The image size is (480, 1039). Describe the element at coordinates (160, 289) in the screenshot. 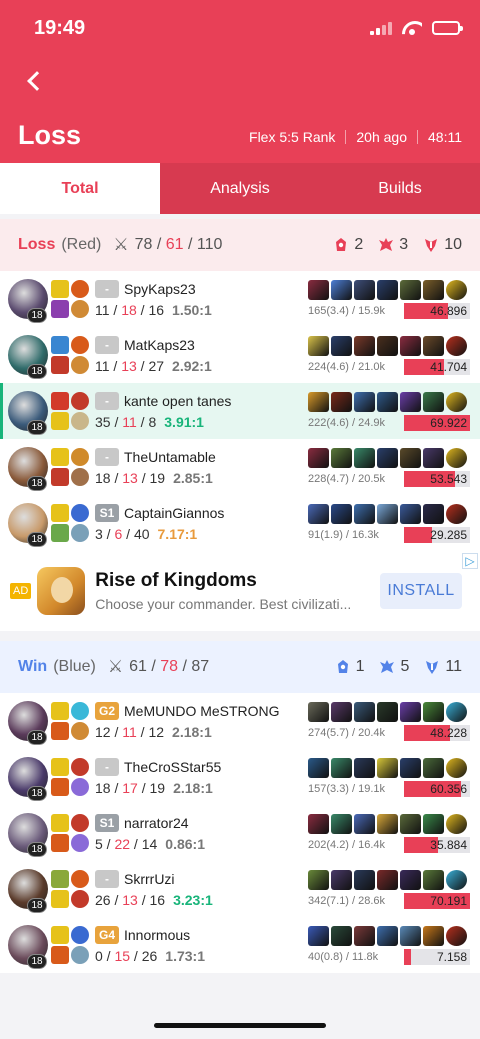

I see `summoner-name: SpyKaps23` at that location.